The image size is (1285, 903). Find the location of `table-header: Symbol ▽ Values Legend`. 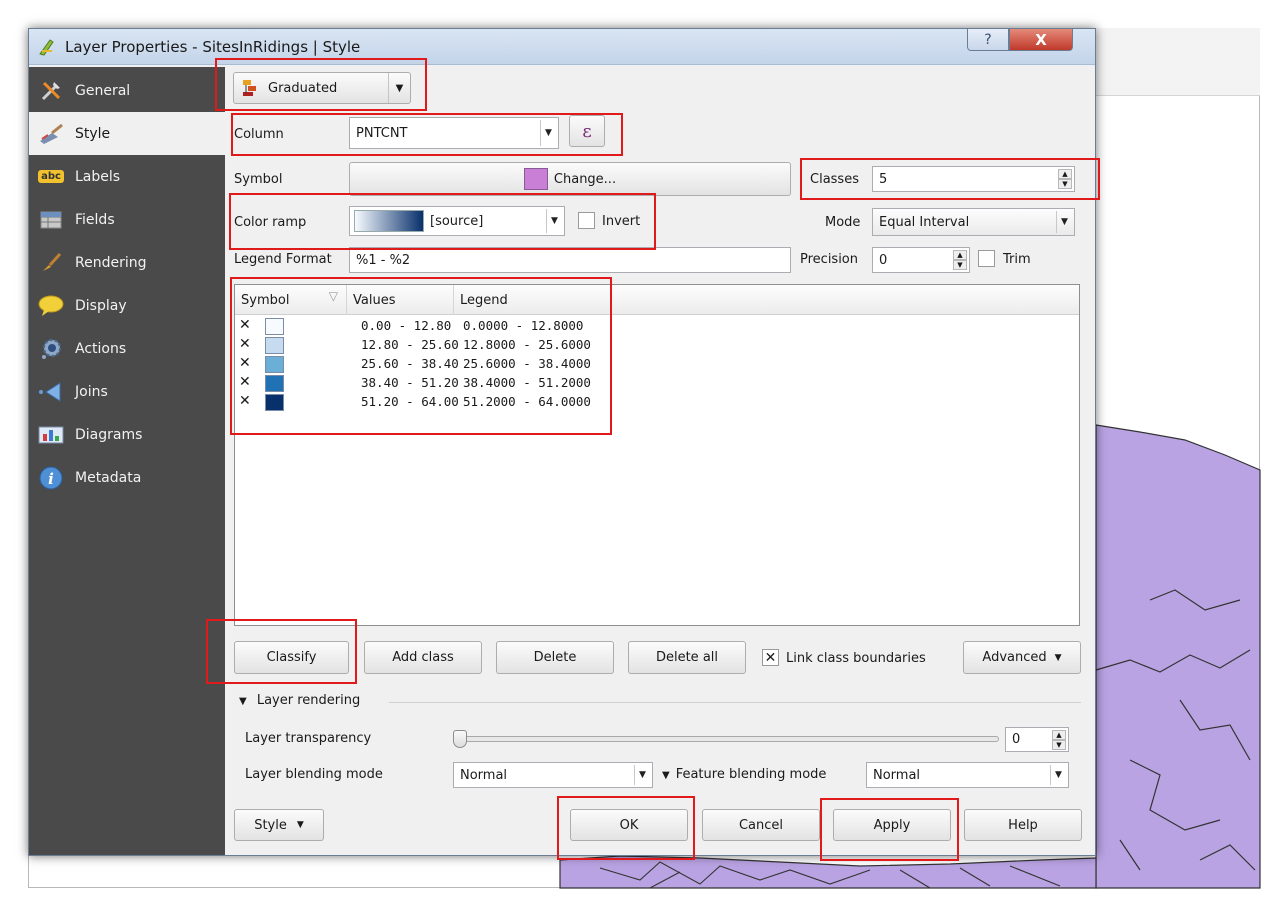

table-header: Symbol ▽ Values Legend is located at coordinates (657, 300).